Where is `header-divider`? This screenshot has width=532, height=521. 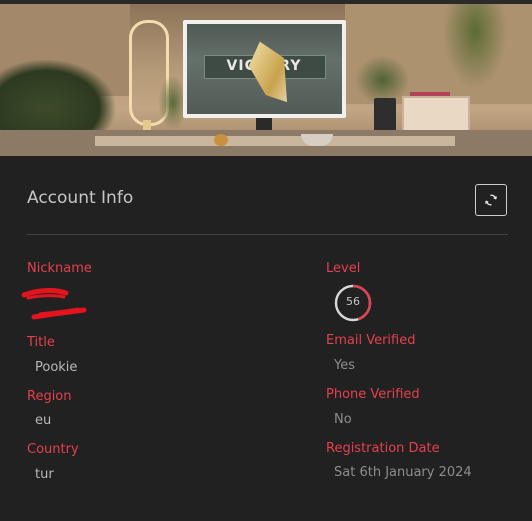
header-divider is located at coordinates (267, 234).